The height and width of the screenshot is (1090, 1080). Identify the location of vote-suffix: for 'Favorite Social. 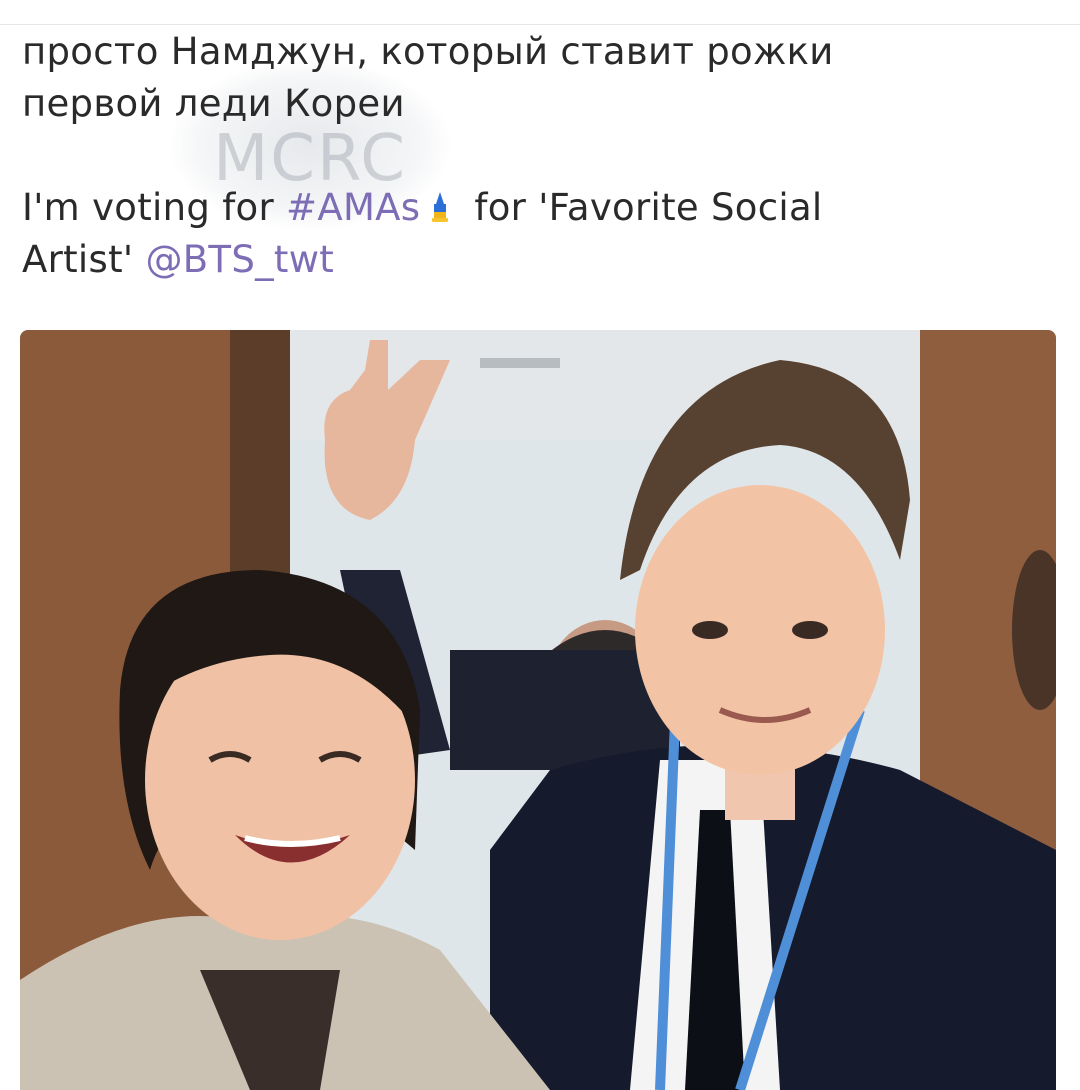
(648, 207).